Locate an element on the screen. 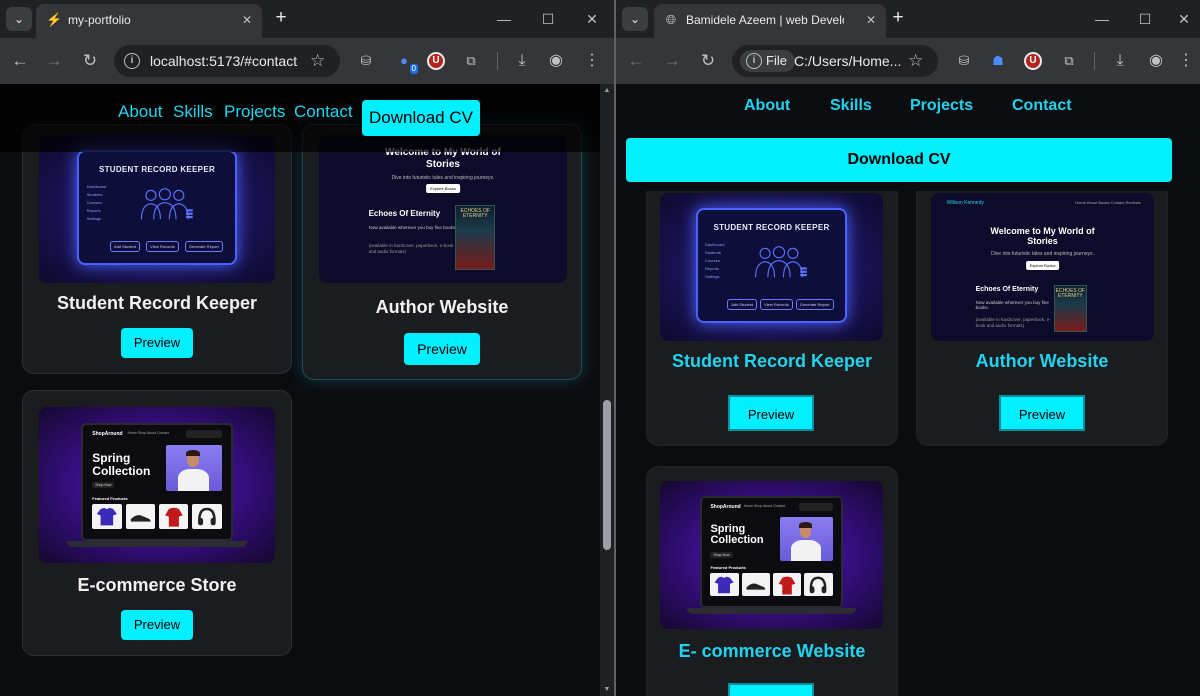 This screenshot has height=696, width=1200. thumb-button: View Records is located at coordinates (162, 247).